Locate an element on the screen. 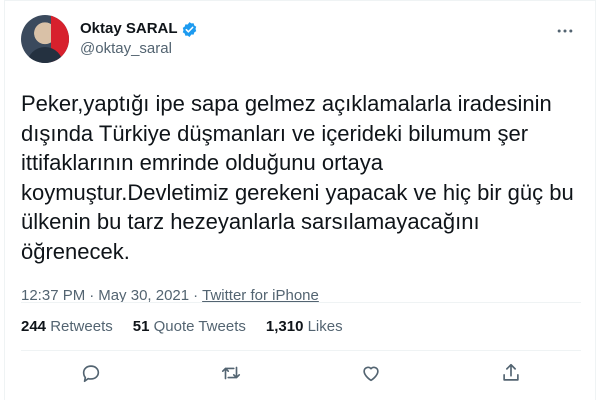  retweet-icon is located at coordinates (231, 375).